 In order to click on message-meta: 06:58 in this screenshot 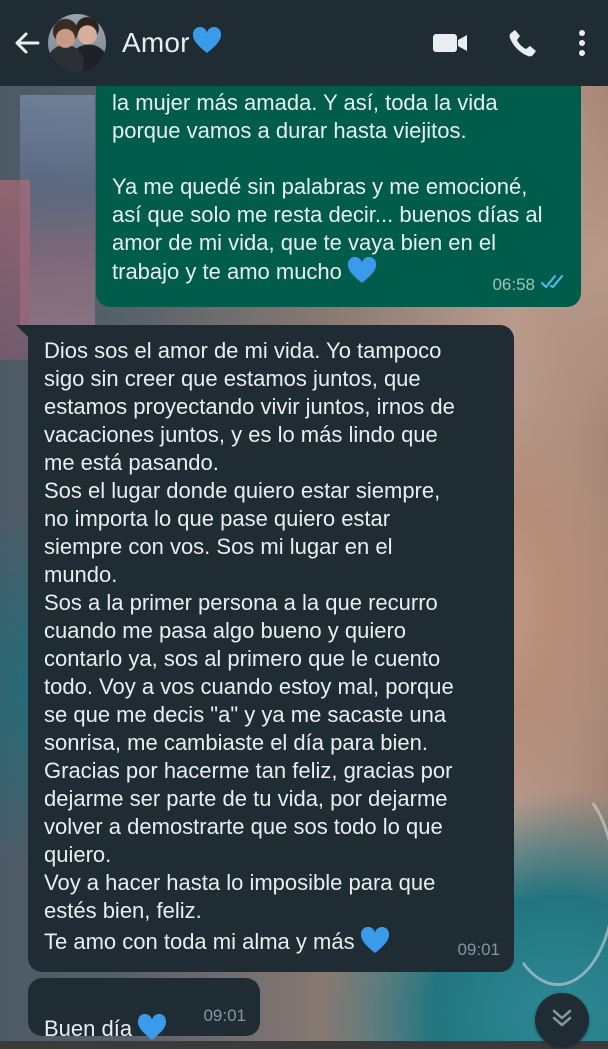, I will do `click(529, 285)`.